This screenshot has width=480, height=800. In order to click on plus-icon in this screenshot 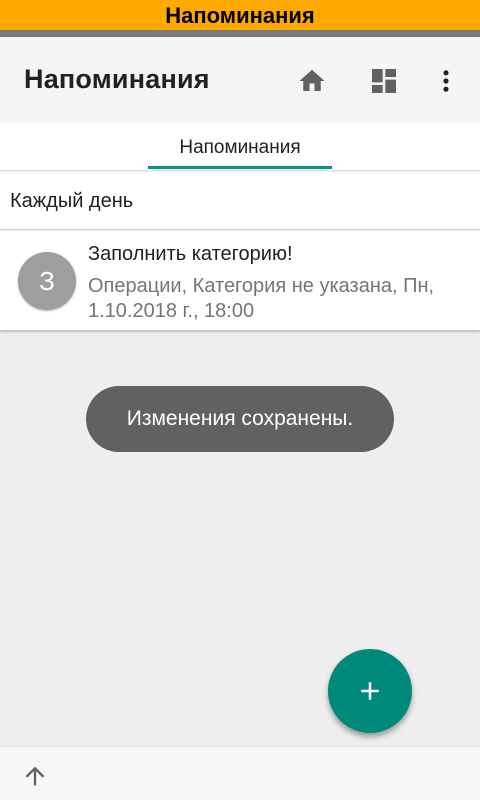, I will do `click(370, 691)`.